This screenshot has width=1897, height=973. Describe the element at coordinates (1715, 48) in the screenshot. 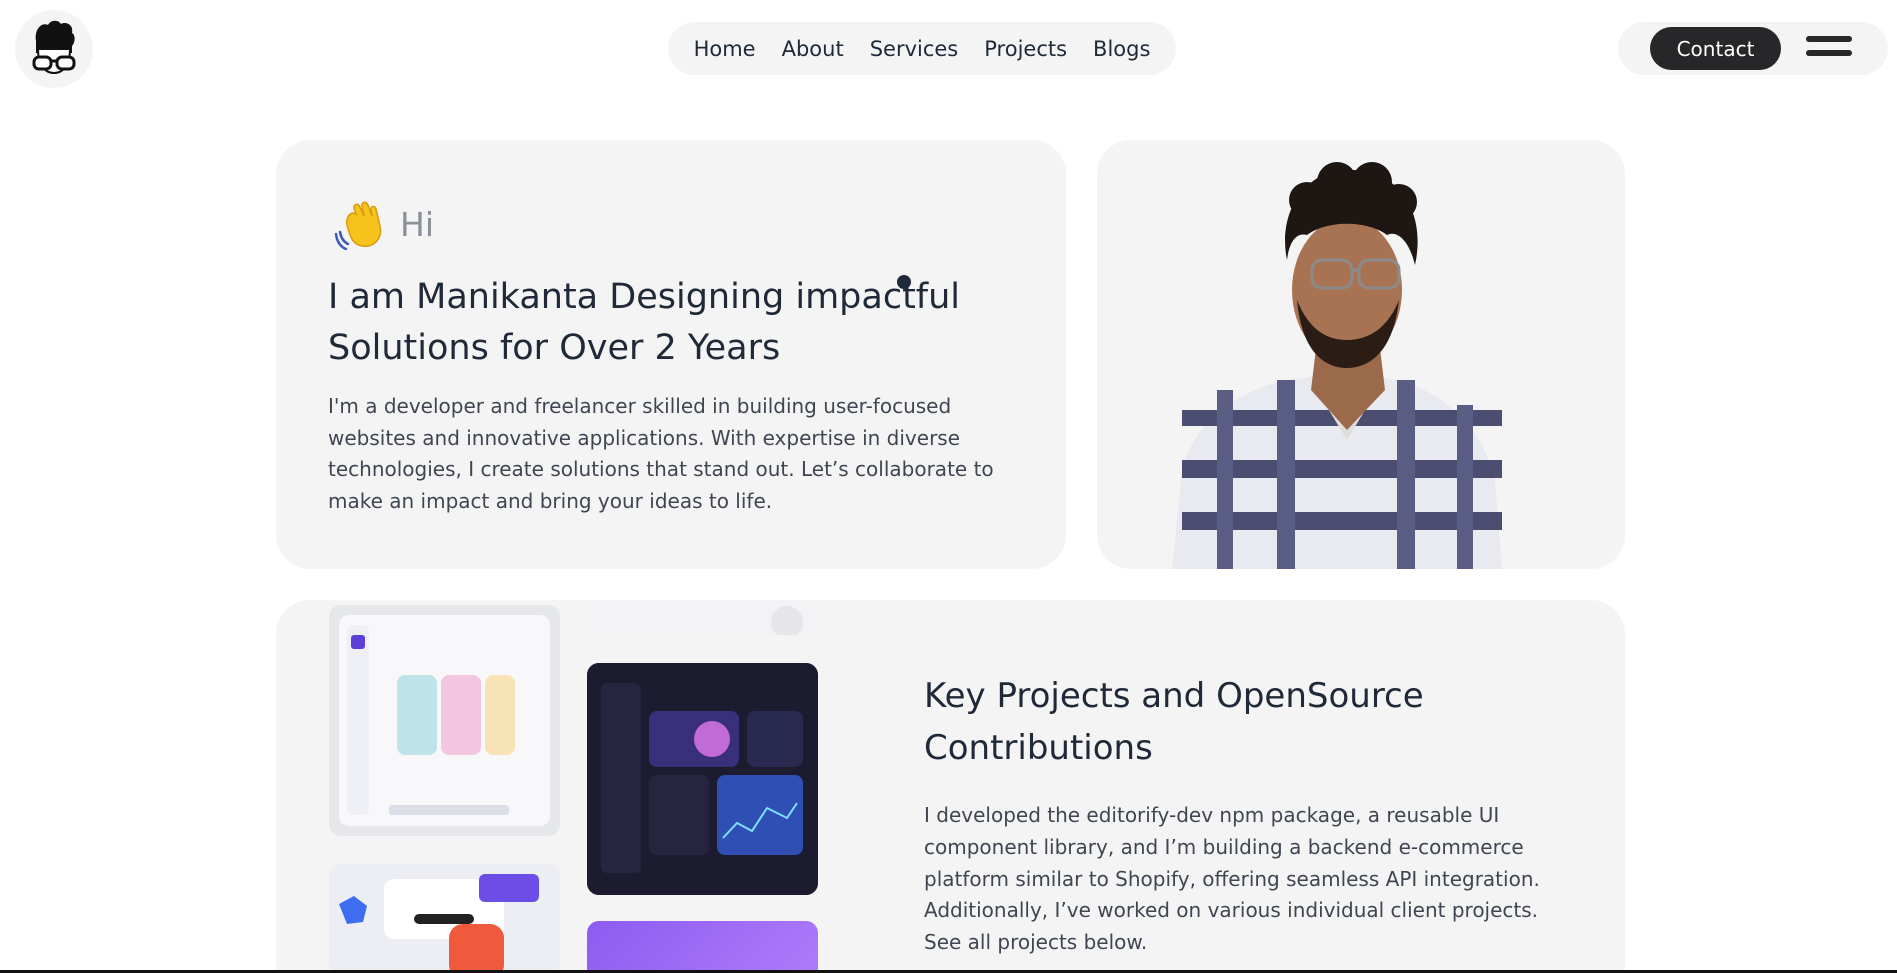

I see `contact-button: Contact` at that location.